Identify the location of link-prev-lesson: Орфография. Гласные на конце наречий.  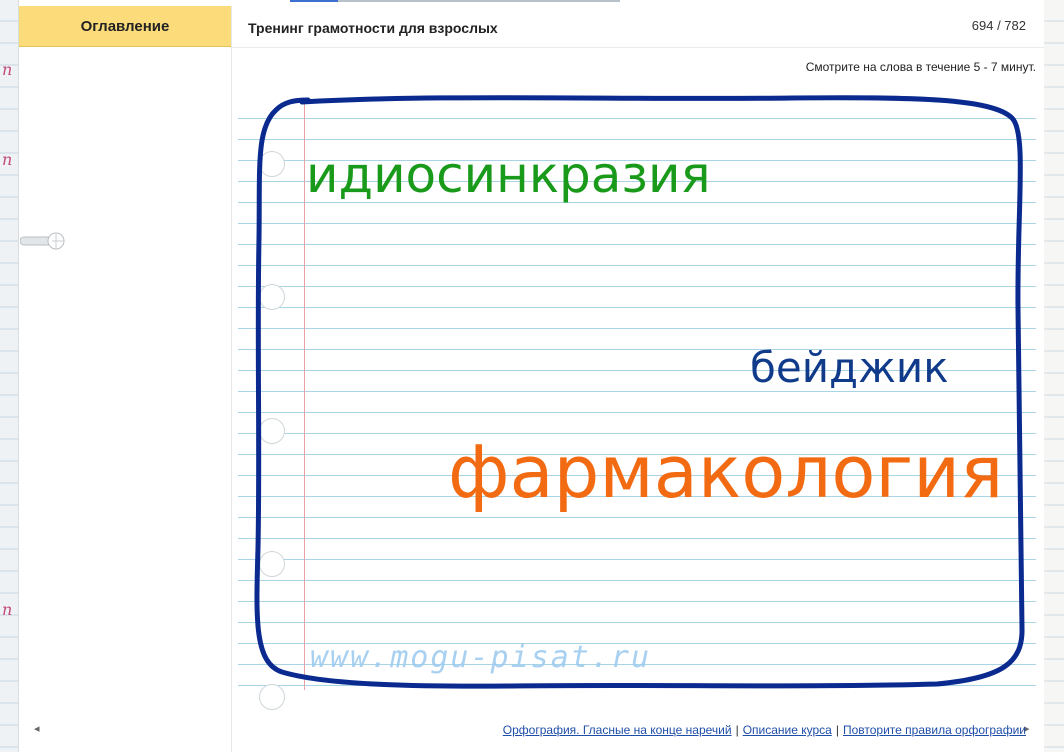
(617, 730).